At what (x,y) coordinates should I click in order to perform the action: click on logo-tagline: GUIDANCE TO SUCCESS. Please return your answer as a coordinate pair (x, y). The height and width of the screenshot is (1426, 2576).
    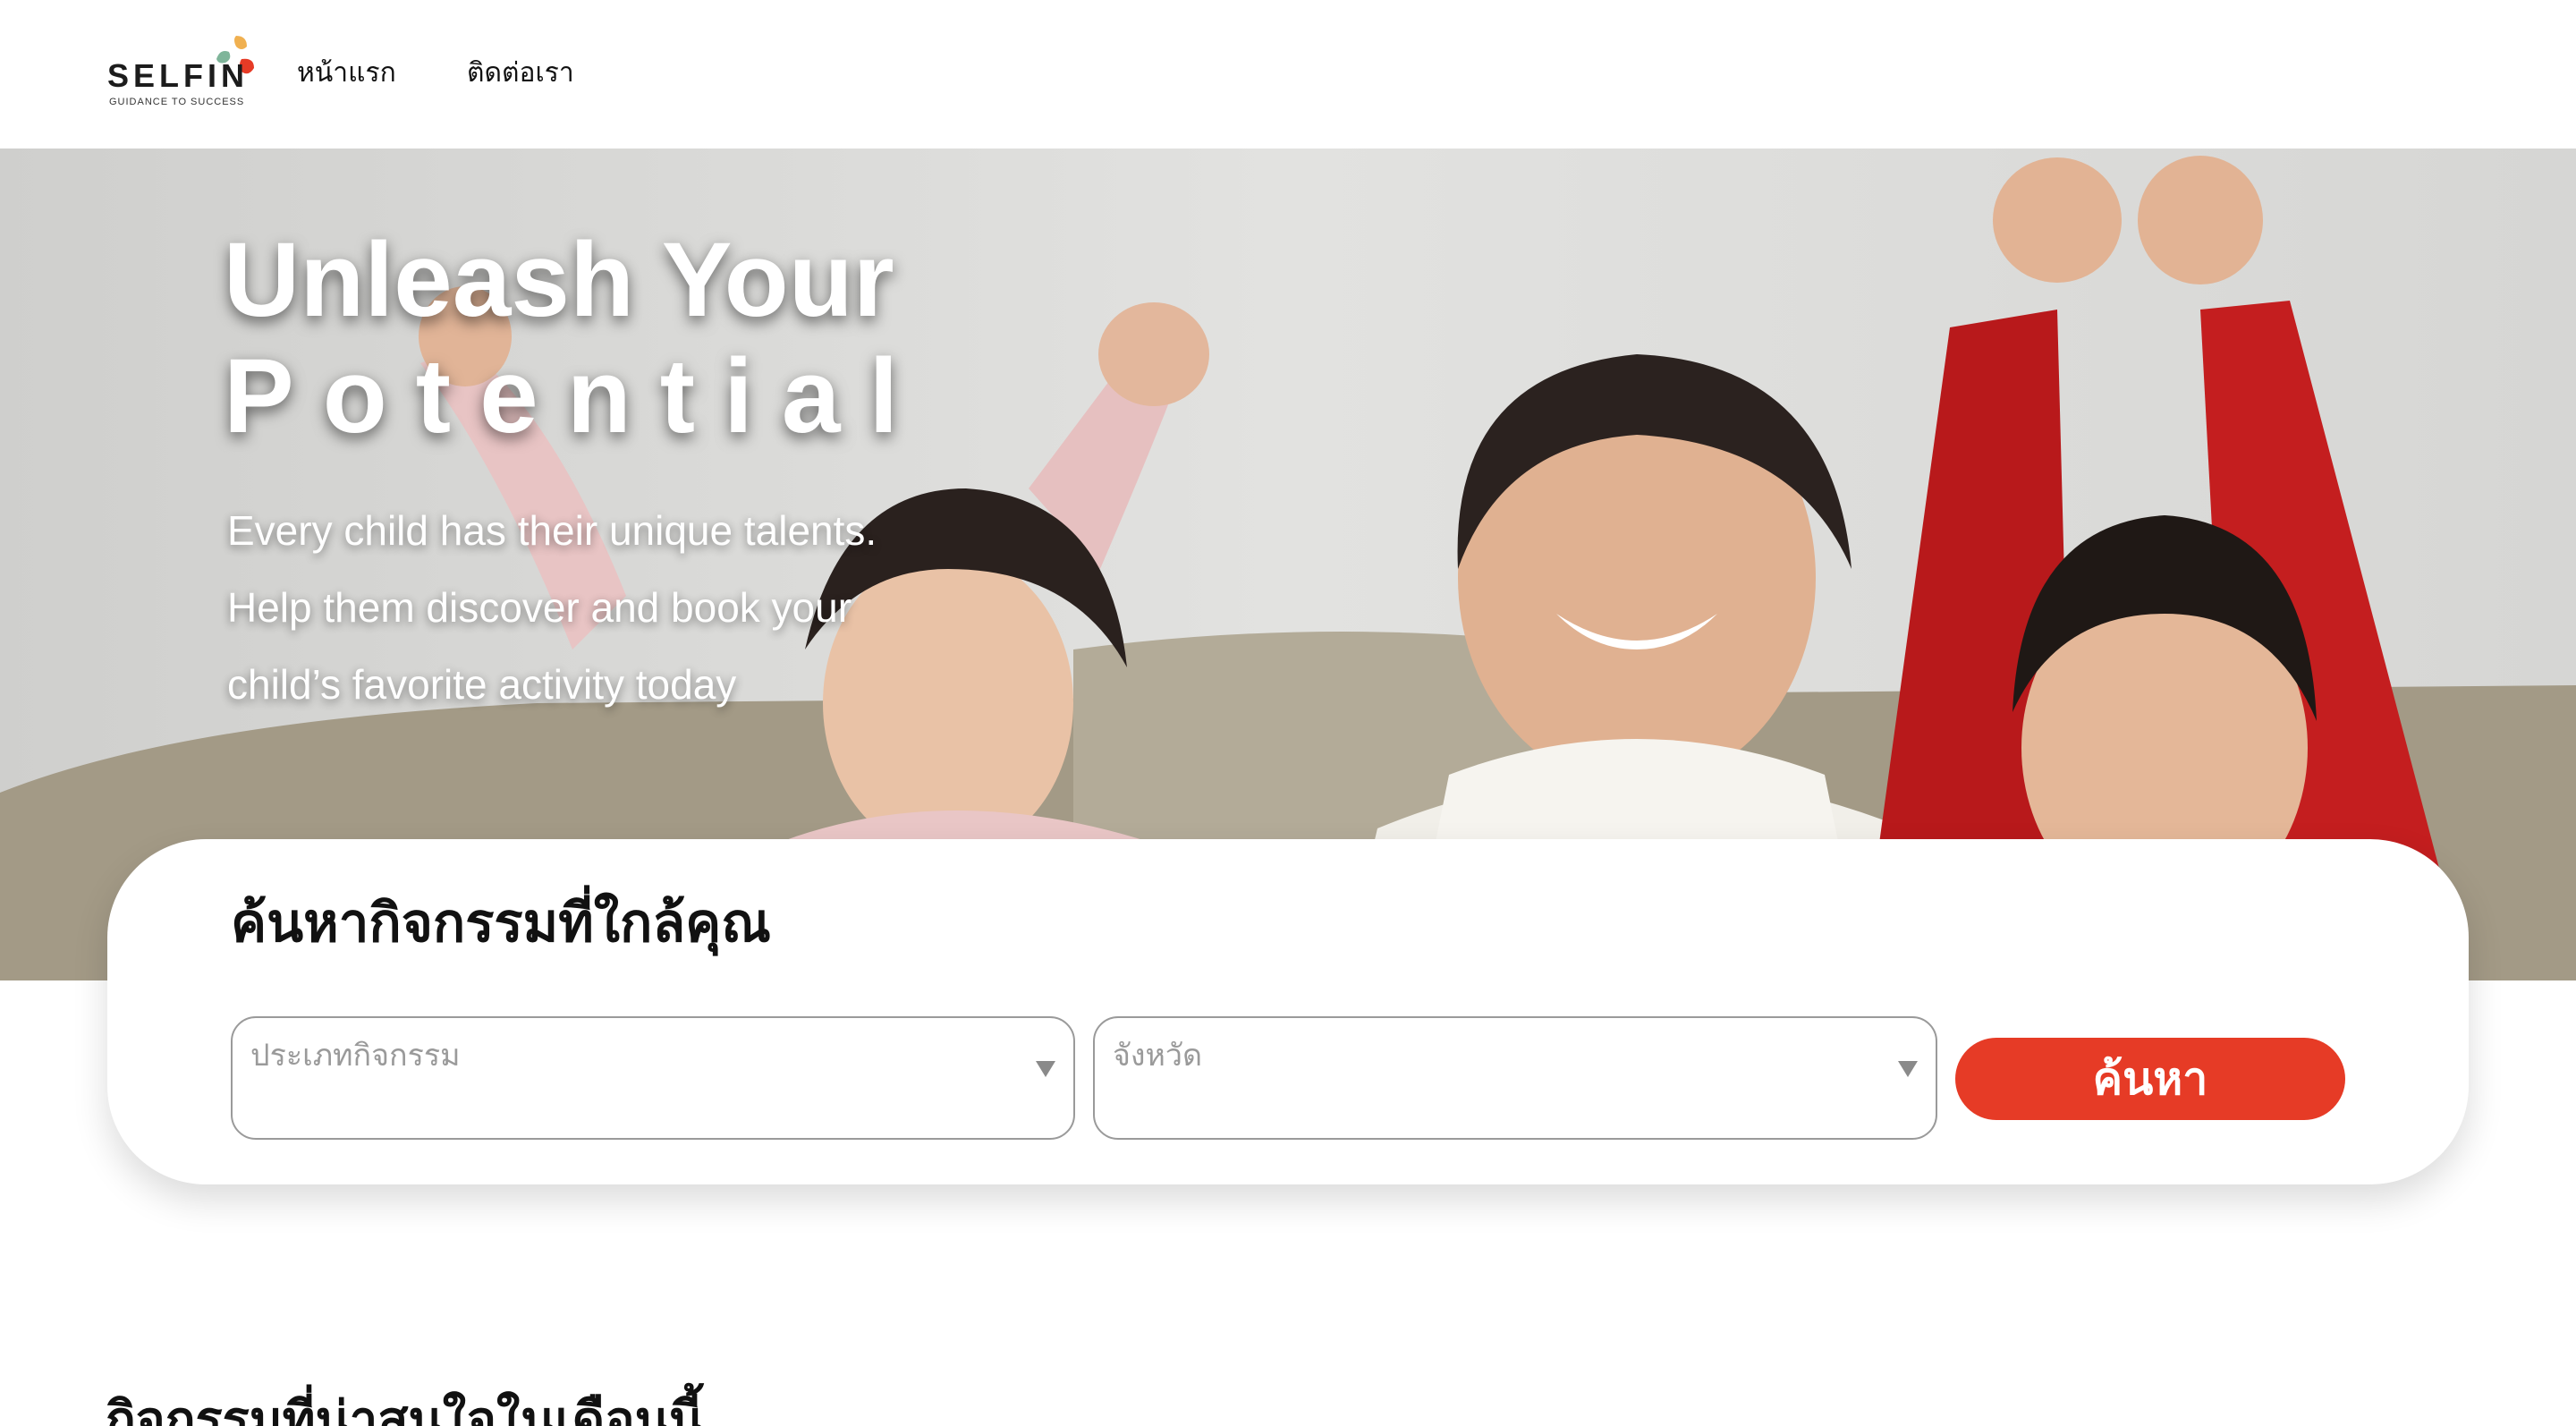
    Looking at the image, I should click on (177, 102).